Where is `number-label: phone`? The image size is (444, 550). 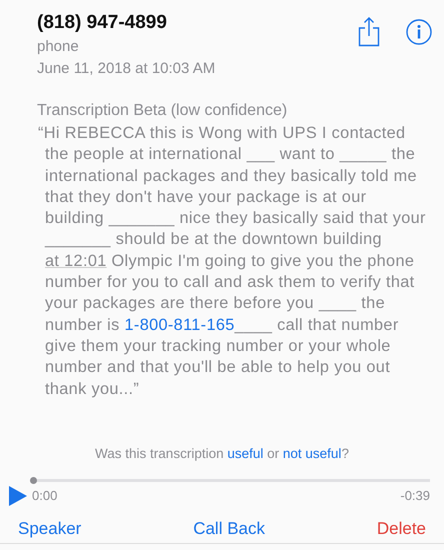 number-label: phone is located at coordinates (58, 46).